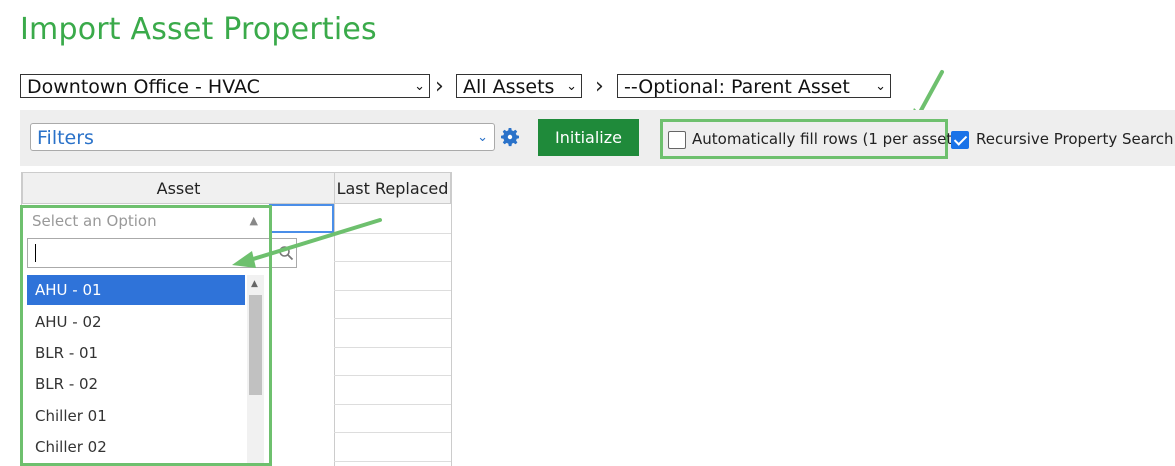 The image size is (1175, 466). Describe the element at coordinates (392, 188) in the screenshot. I see `column-header-last-replaced: Last Replaced` at that location.